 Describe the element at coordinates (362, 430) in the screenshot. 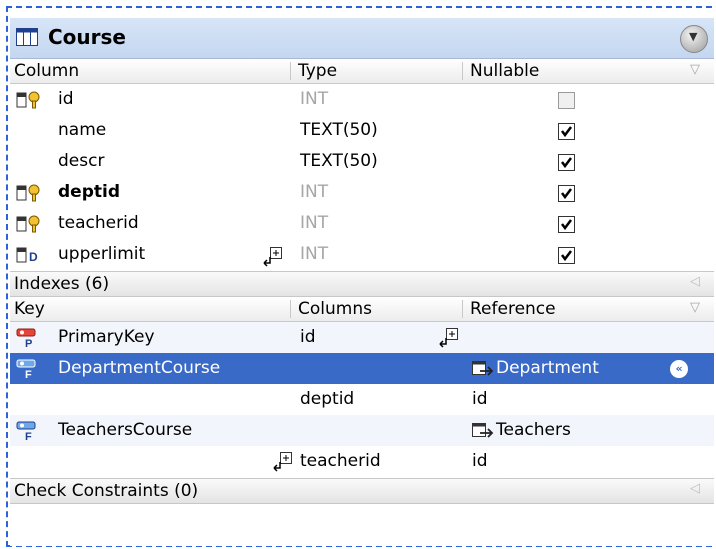

I see `key-row: F TeachersCourse Teachers` at that location.